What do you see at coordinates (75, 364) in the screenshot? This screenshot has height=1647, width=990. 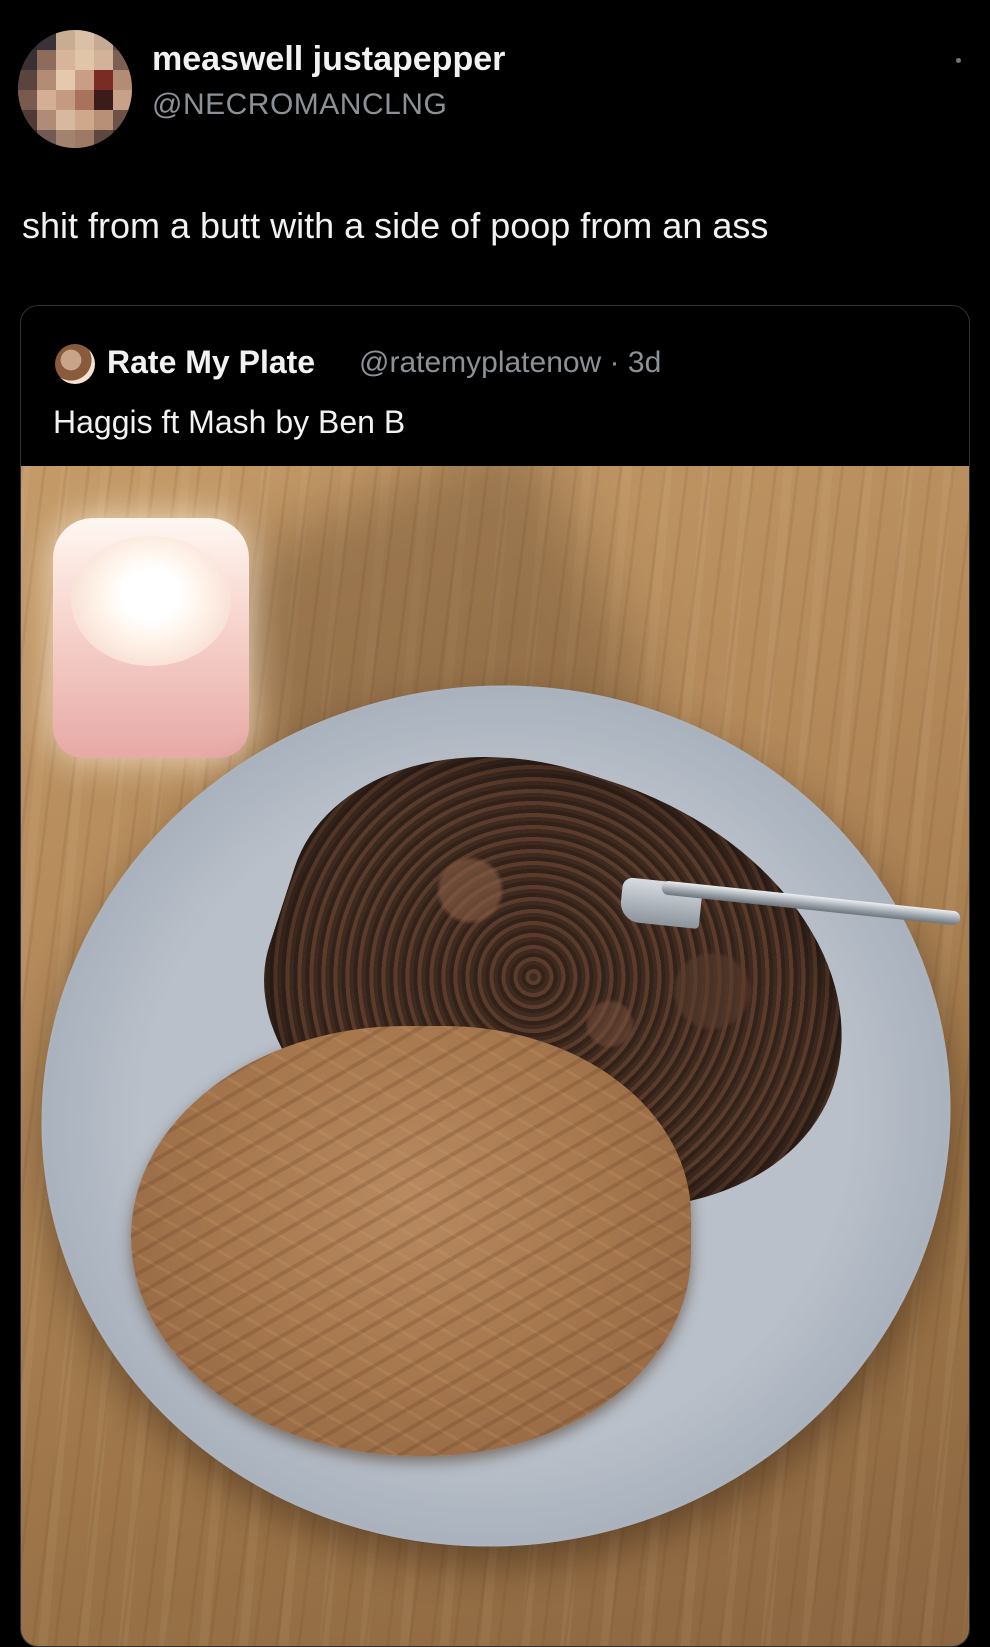 I see `quoted-avatar` at bounding box center [75, 364].